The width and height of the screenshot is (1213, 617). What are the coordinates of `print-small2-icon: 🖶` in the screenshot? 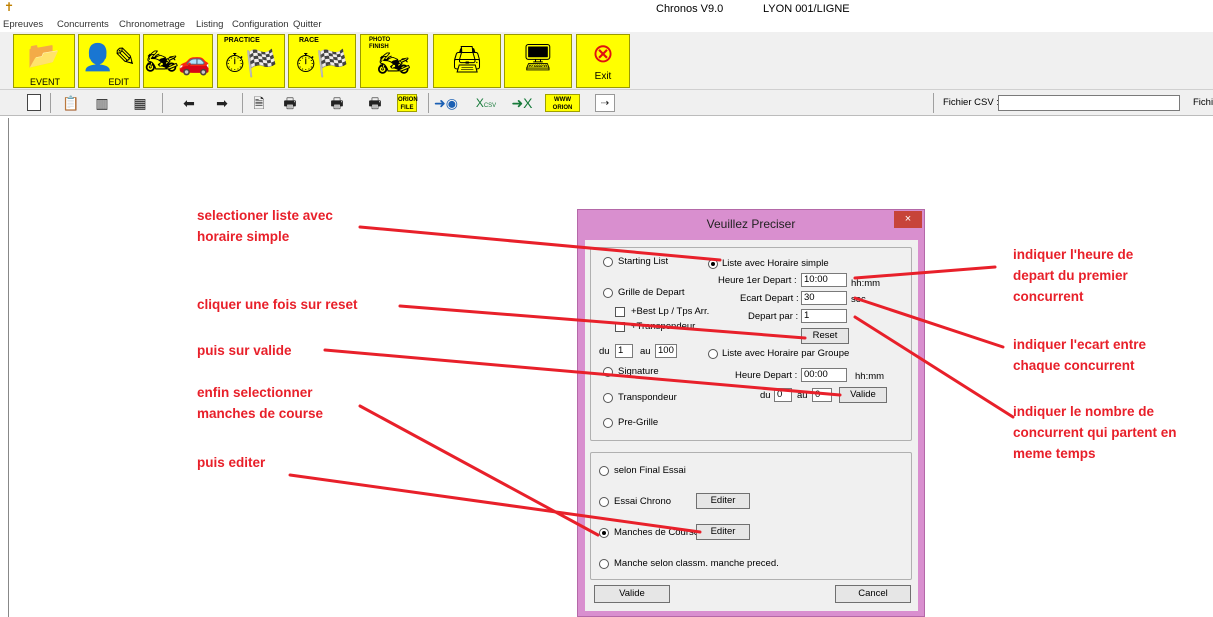 It's located at (337, 103).